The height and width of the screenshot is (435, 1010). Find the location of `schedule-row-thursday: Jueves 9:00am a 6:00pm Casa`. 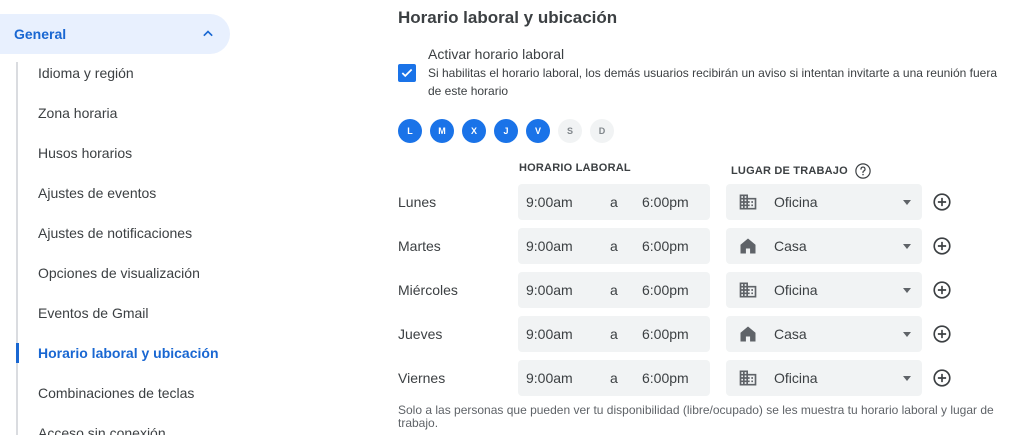

schedule-row-thursday: Jueves 9:00am a 6:00pm Casa is located at coordinates (704, 334).